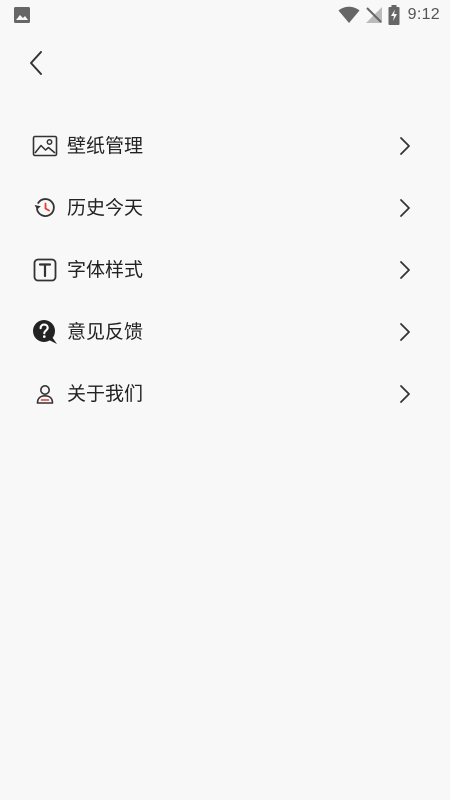 The image size is (450, 800). What do you see at coordinates (45, 394) in the screenshot?
I see `about-us-icon` at bounding box center [45, 394].